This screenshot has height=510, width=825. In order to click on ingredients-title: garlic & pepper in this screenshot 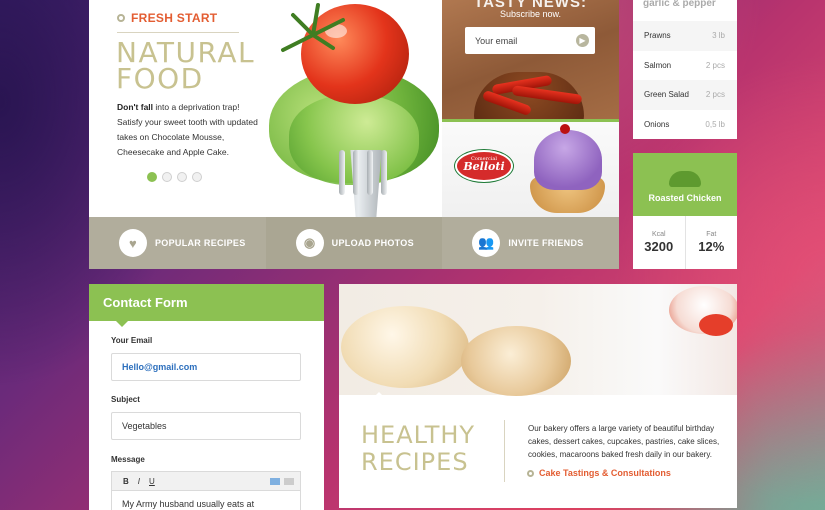, I will do `click(679, 4)`.